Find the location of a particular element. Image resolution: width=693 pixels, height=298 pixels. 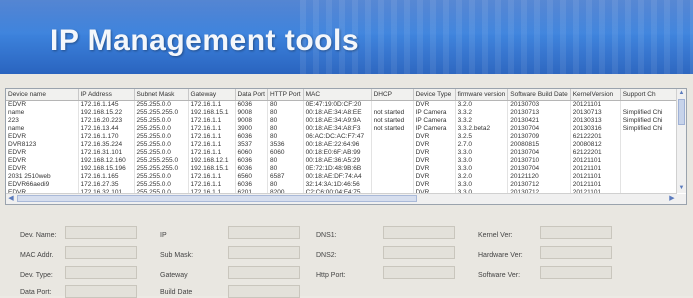

column-header: KernelVersion is located at coordinates (595, 95).